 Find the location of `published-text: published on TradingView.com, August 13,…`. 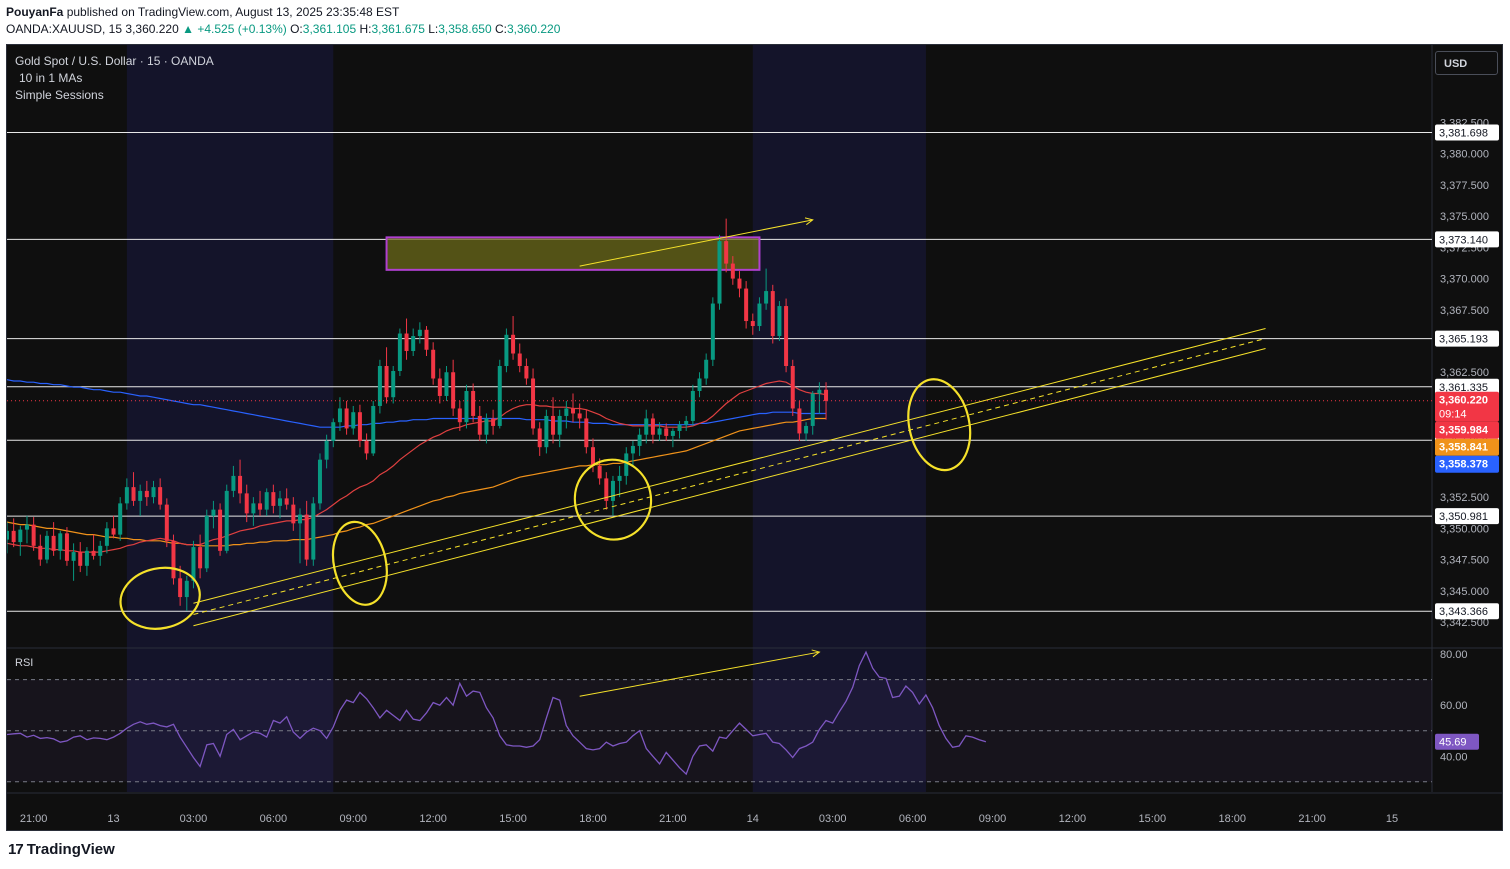

published-text: published on TradingView.com, August 13,… is located at coordinates (233, 12).